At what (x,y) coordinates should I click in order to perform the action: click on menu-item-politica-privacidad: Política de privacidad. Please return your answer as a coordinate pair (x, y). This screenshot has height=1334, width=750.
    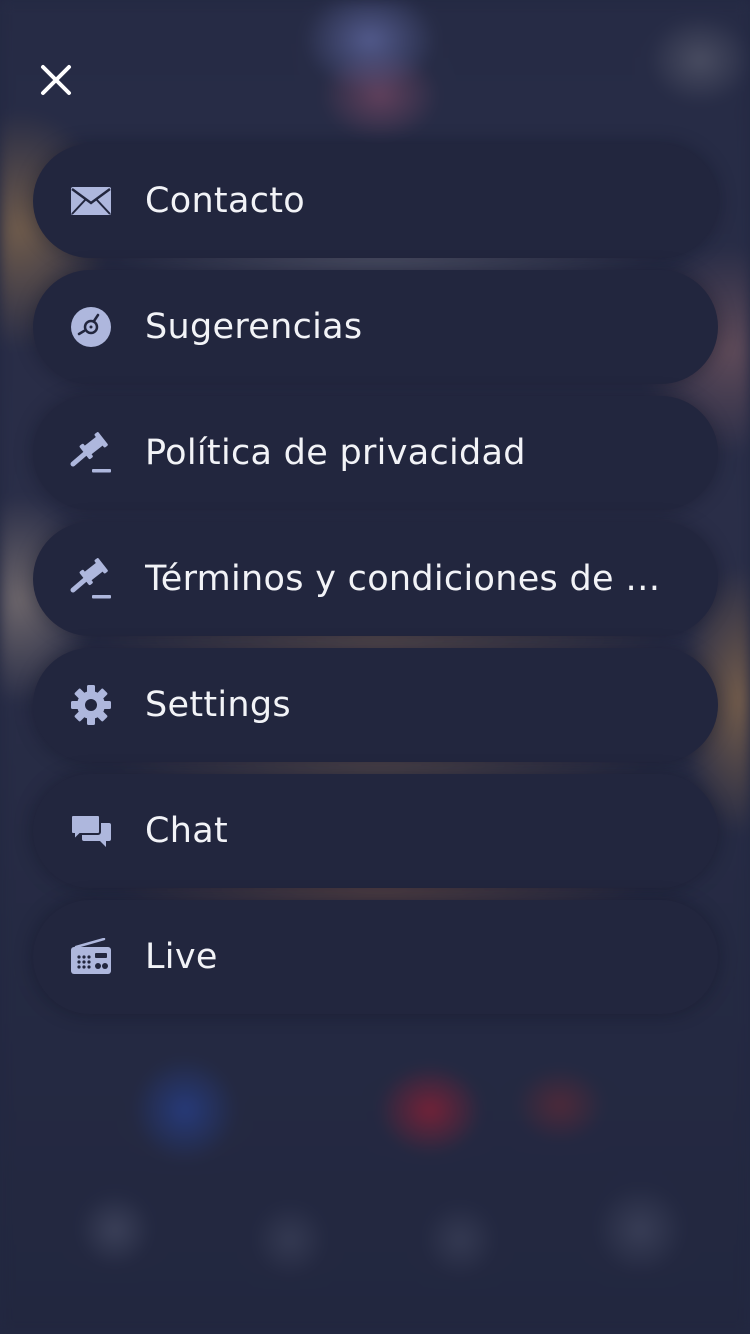
    Looking at the image, I should click on (375, 453).